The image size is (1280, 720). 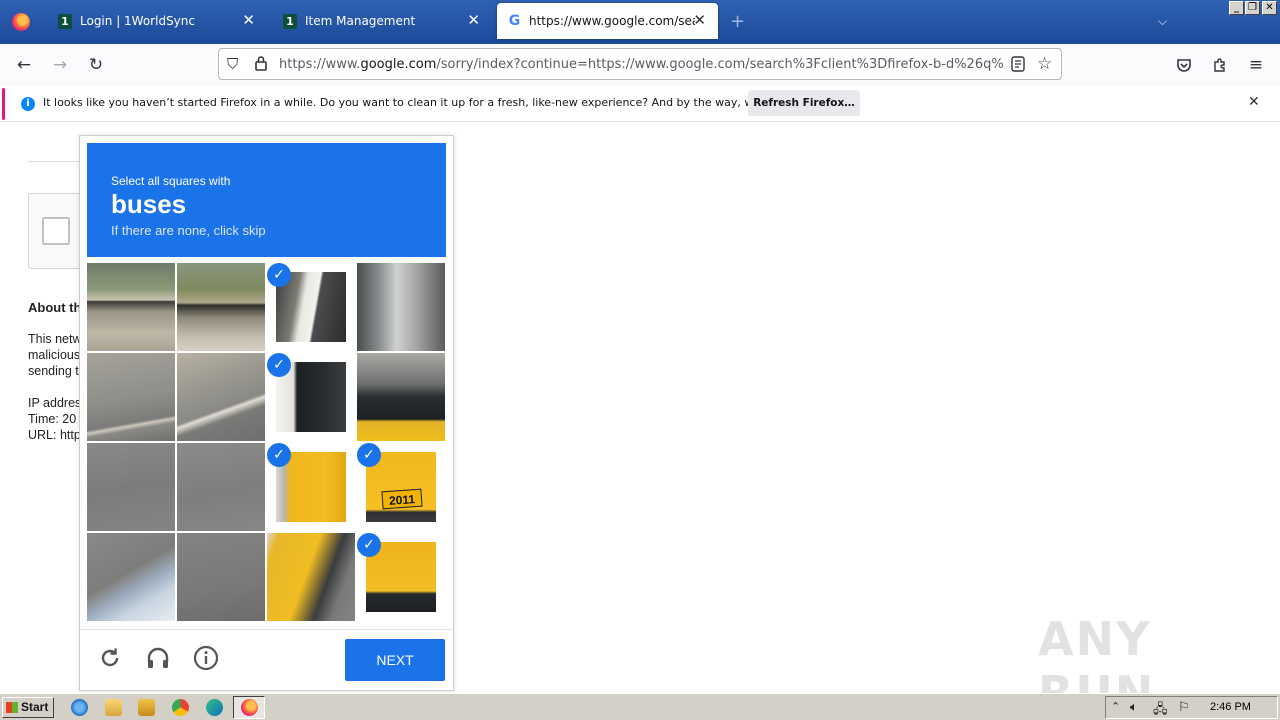 What do you see at coordinates (96, 65) in the screenshot?
I see `reload-icon: ↻` at bounding box center [96, 65].